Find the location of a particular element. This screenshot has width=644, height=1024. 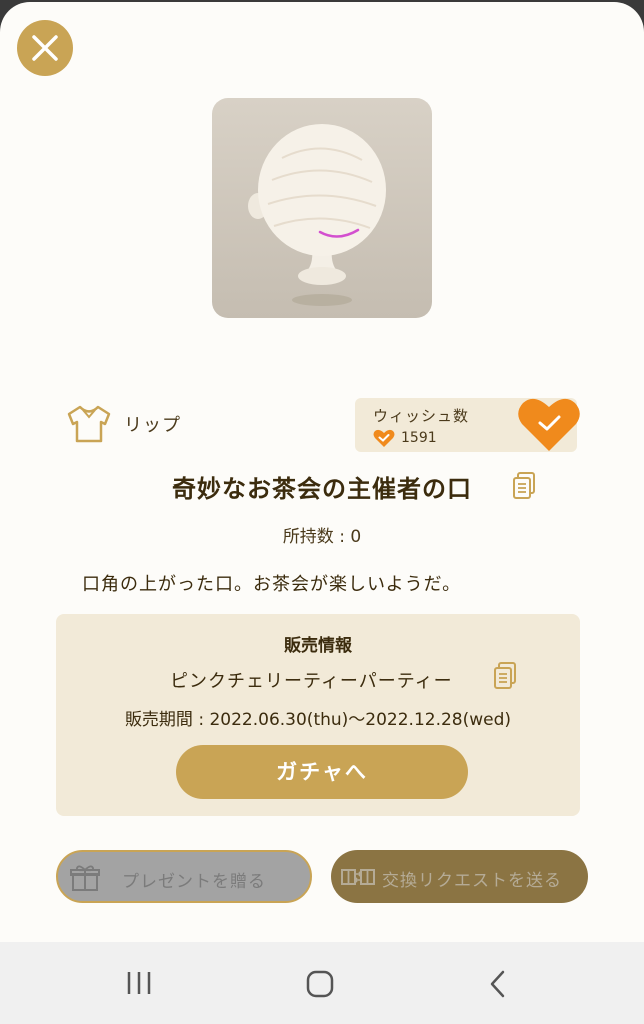

shirt-icon is located at coordinates (89, 424).